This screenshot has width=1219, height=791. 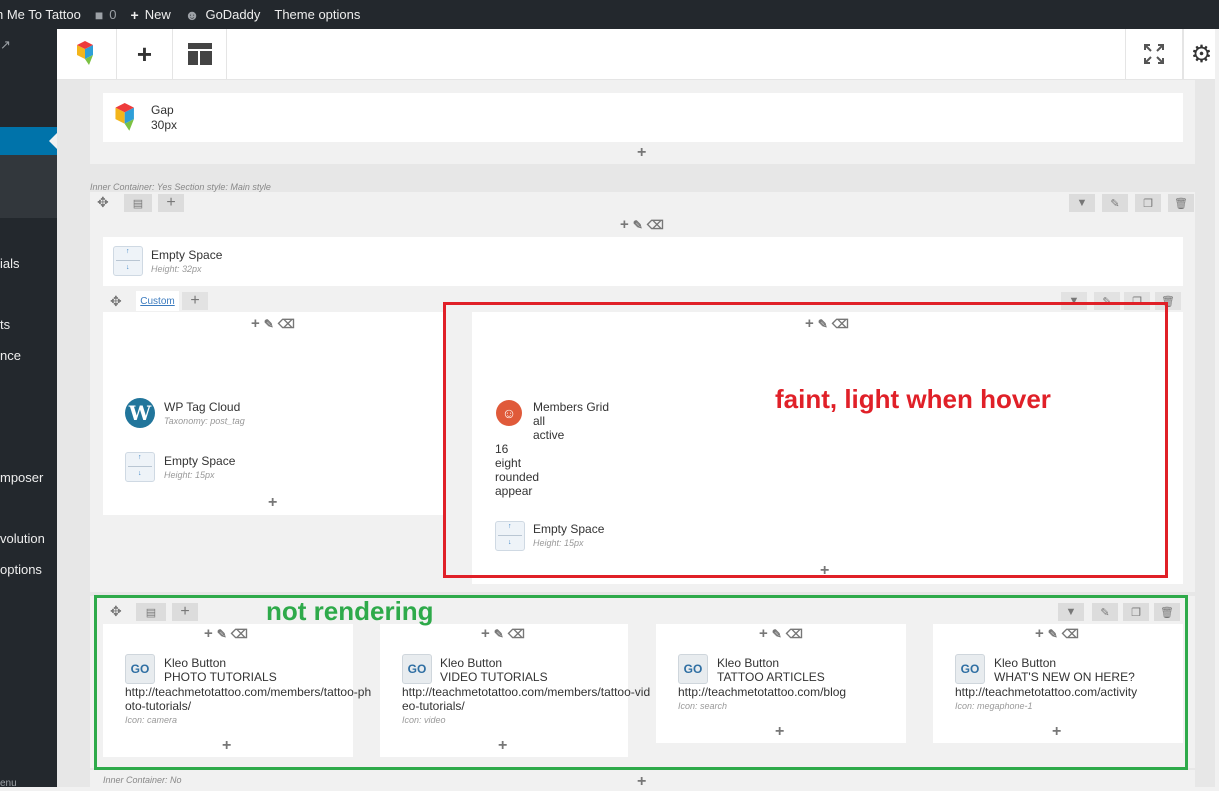 I want to click on clone-icon: ❐, so click(x=1148, y=203).